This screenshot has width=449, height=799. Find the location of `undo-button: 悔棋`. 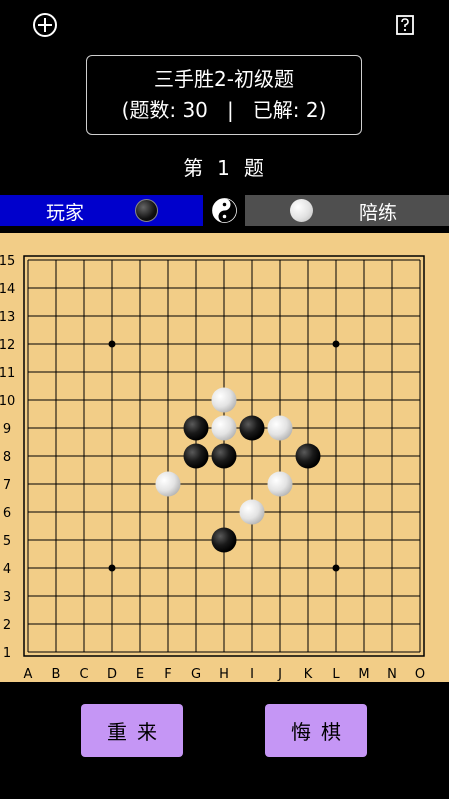

undo-button: 悔棋 is located at coordinates (316, 730).